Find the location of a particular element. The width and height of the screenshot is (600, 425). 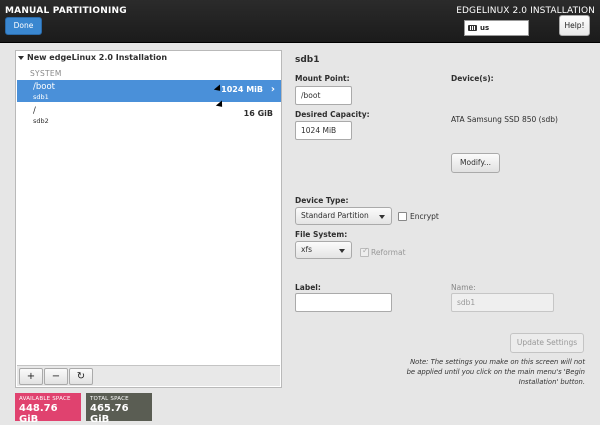

mount-point-field: /boot is located at coordinates (323, 95).